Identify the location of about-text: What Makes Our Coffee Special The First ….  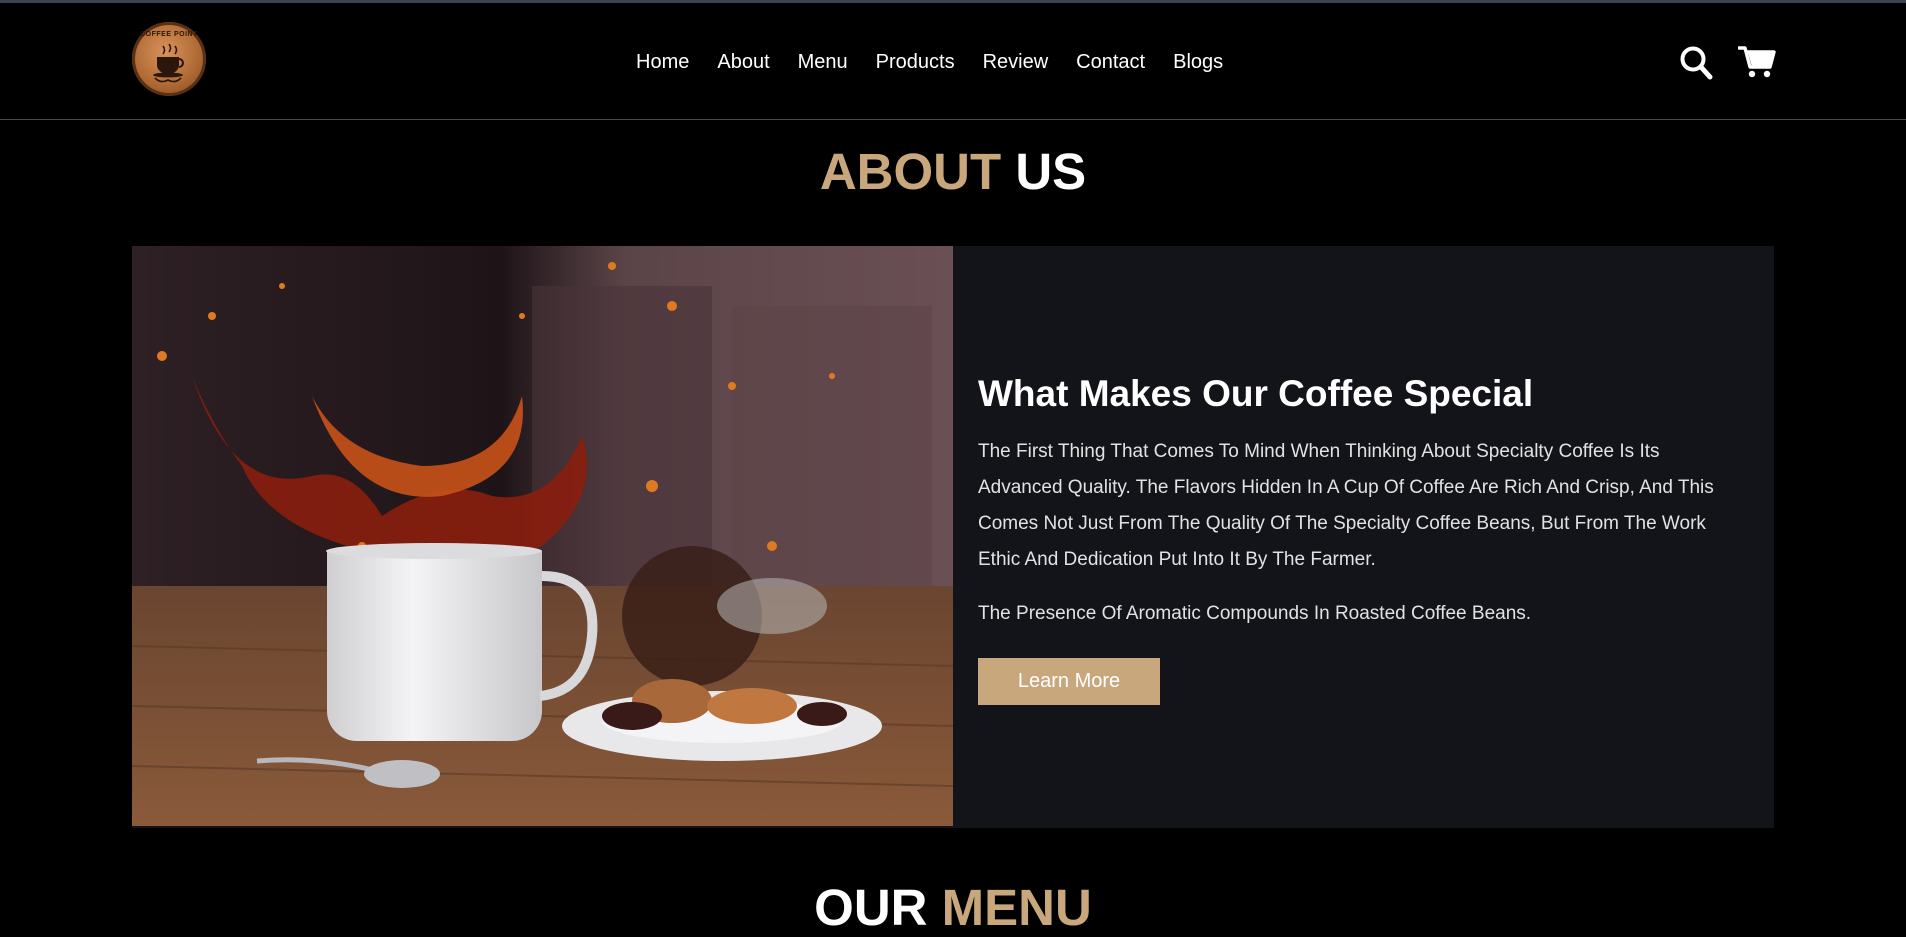
(1363, 502).